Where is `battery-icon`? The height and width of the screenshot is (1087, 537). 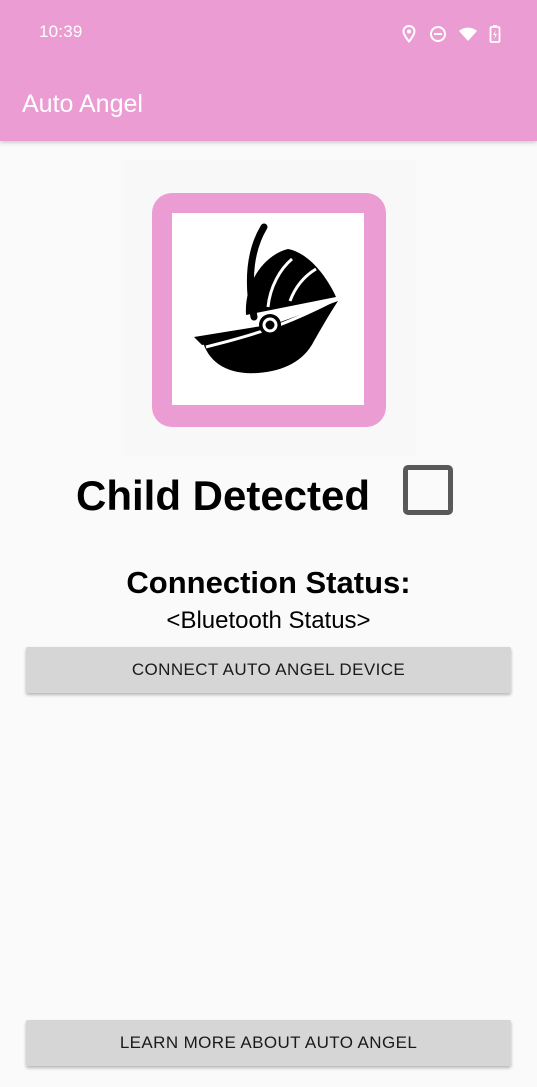
battery-icon is located at coordinates (495, 34).